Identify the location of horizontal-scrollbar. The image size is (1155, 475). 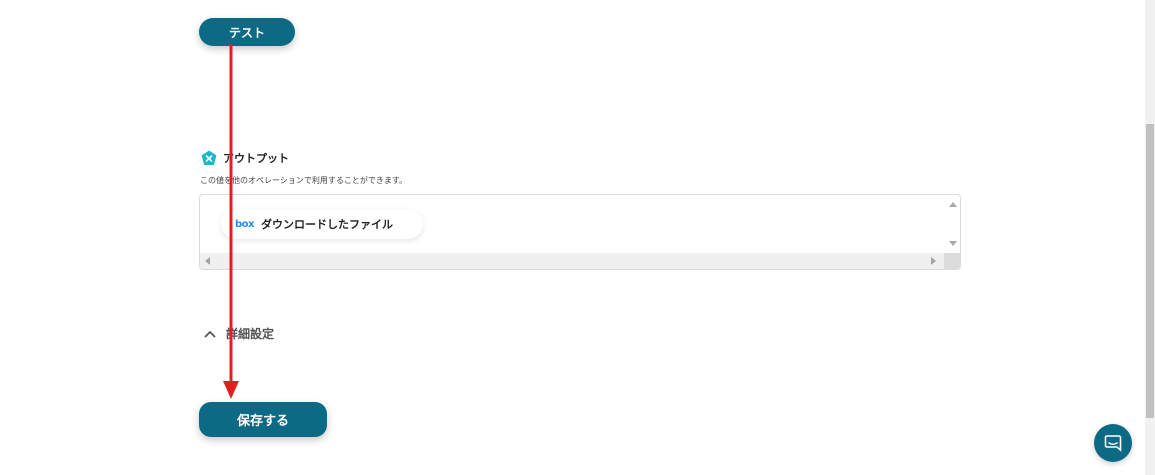
(580, 261).